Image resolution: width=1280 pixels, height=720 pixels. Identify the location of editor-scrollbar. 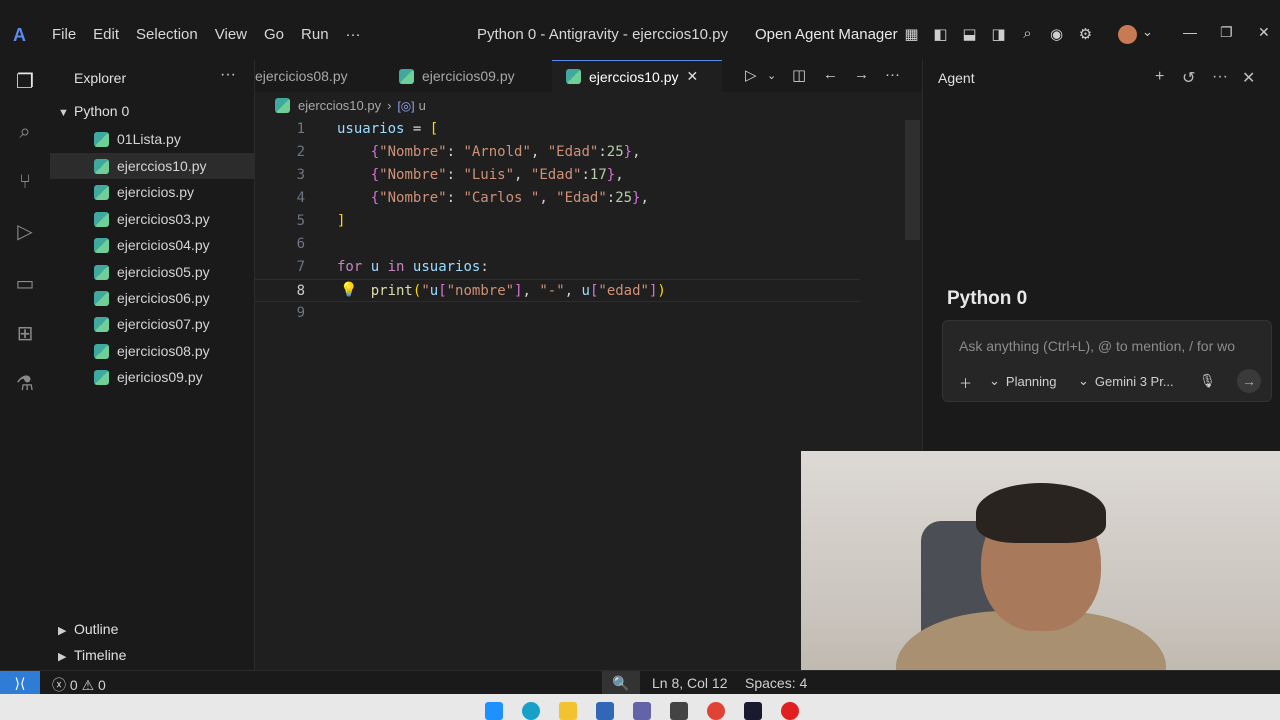
(912, 180).